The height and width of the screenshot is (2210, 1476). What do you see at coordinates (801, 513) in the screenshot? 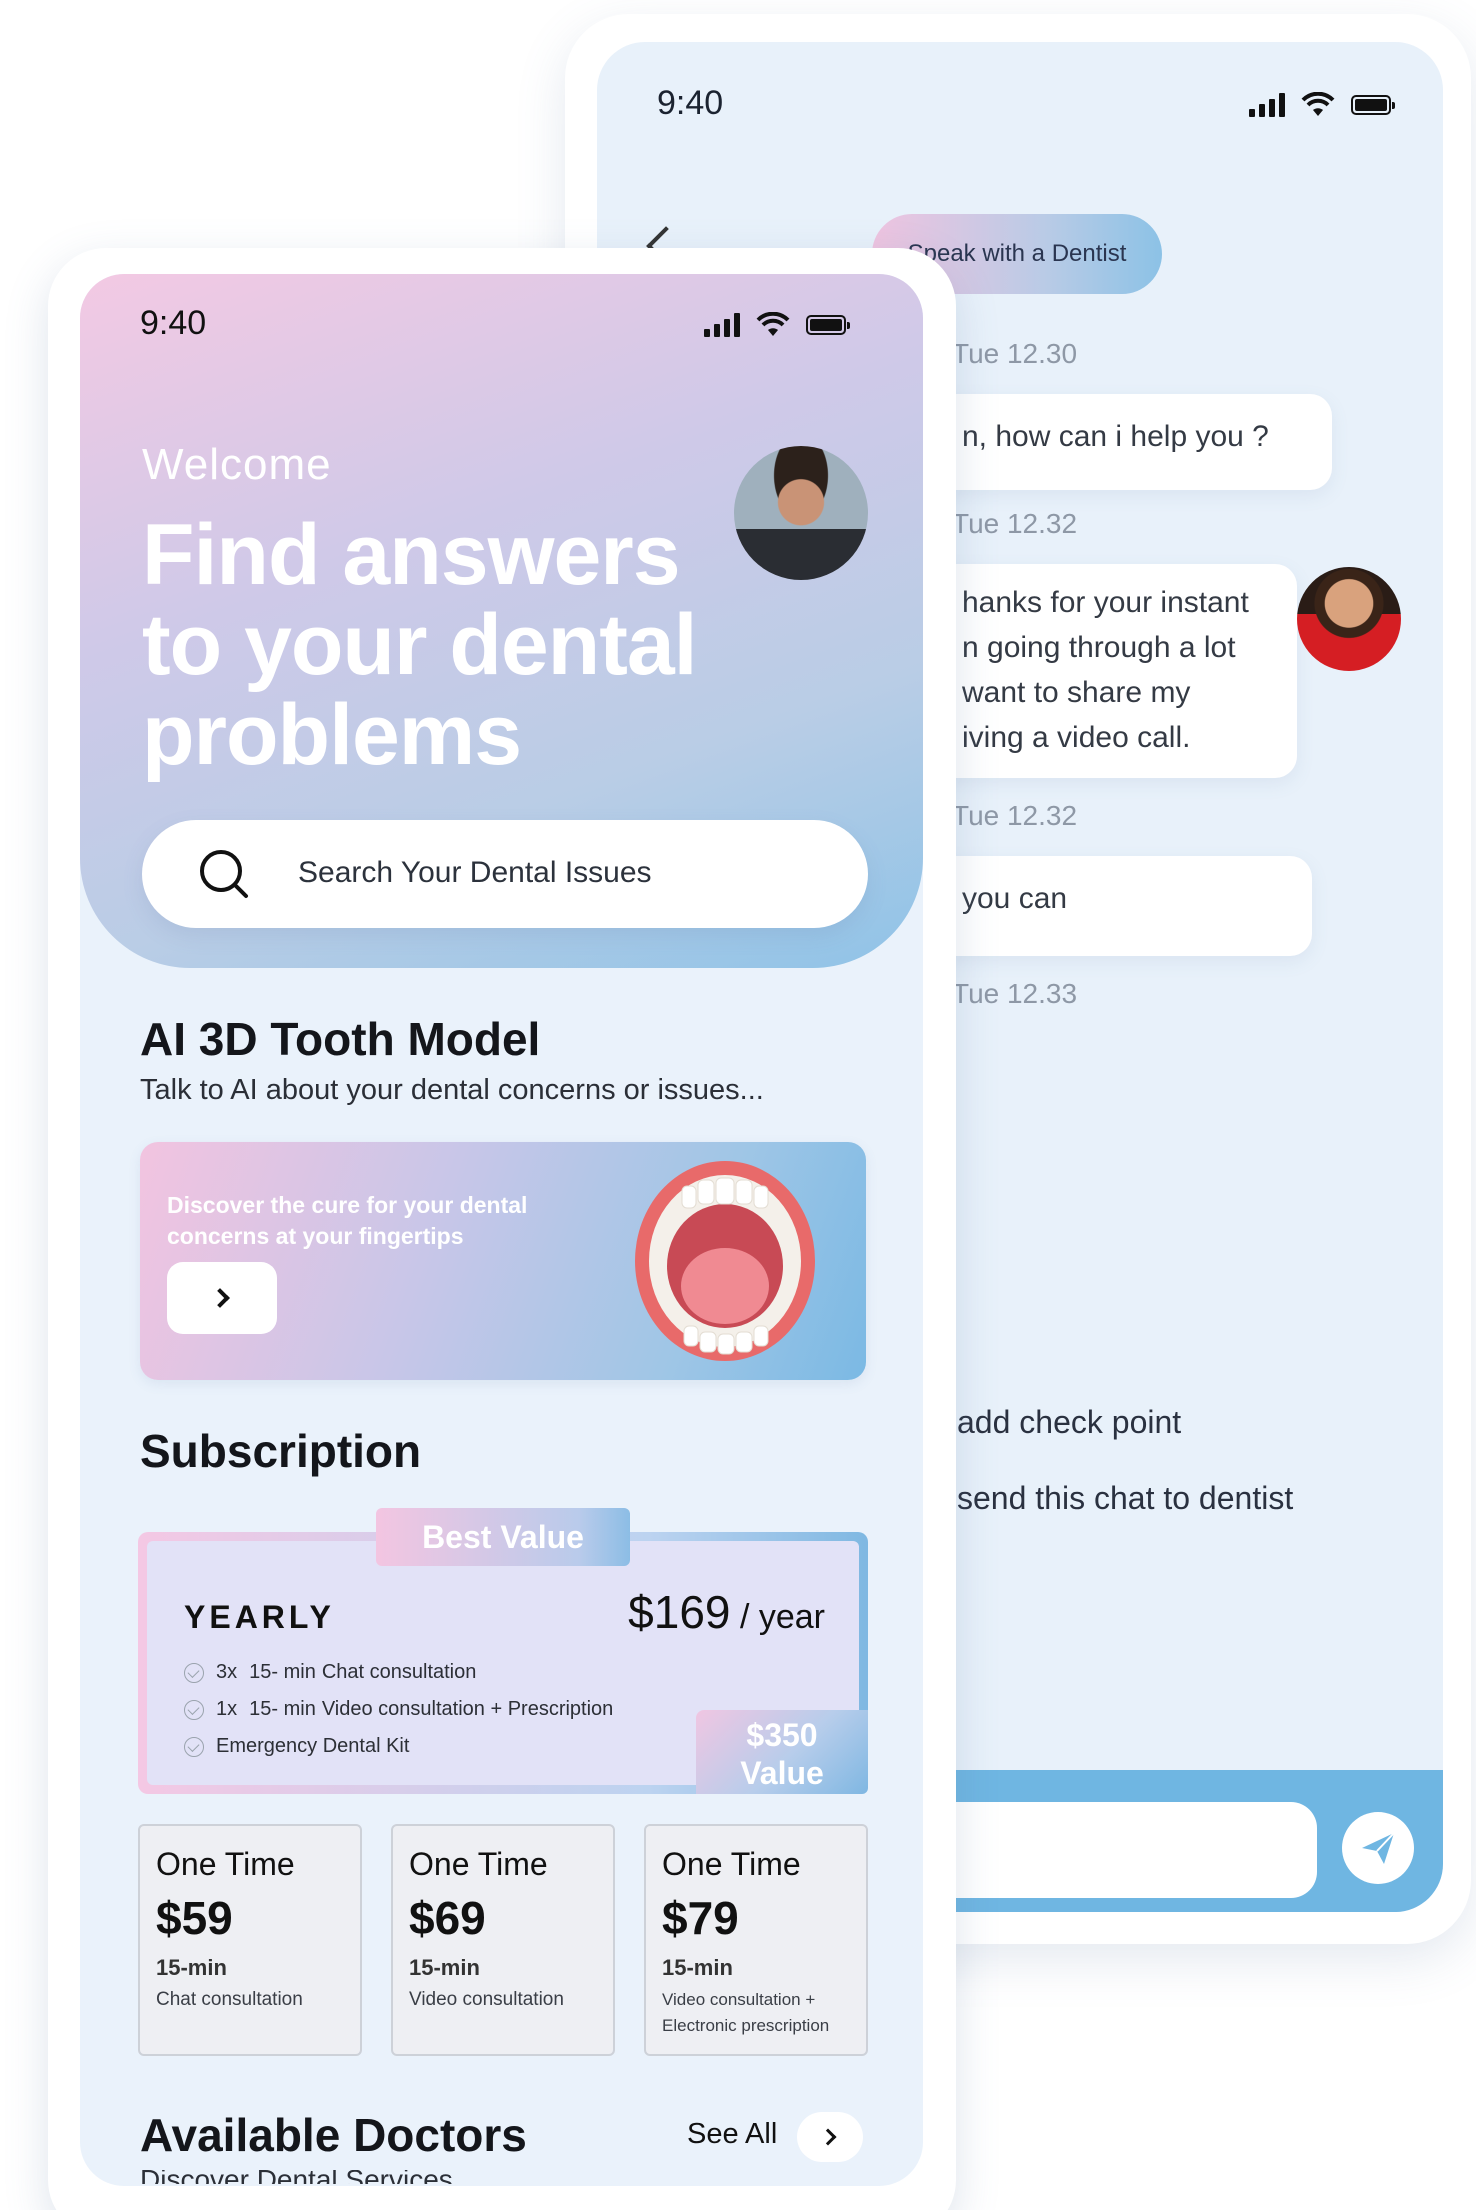
I see `profile-avatar` at bounding box center [801, 513].